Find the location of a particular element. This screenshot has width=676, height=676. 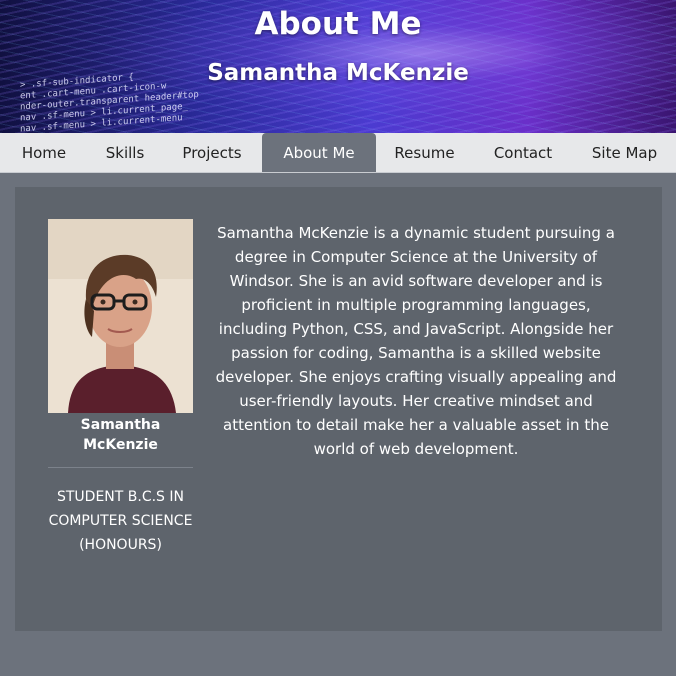

nav-item-resume: Resume is located at coordinates (424, 152).